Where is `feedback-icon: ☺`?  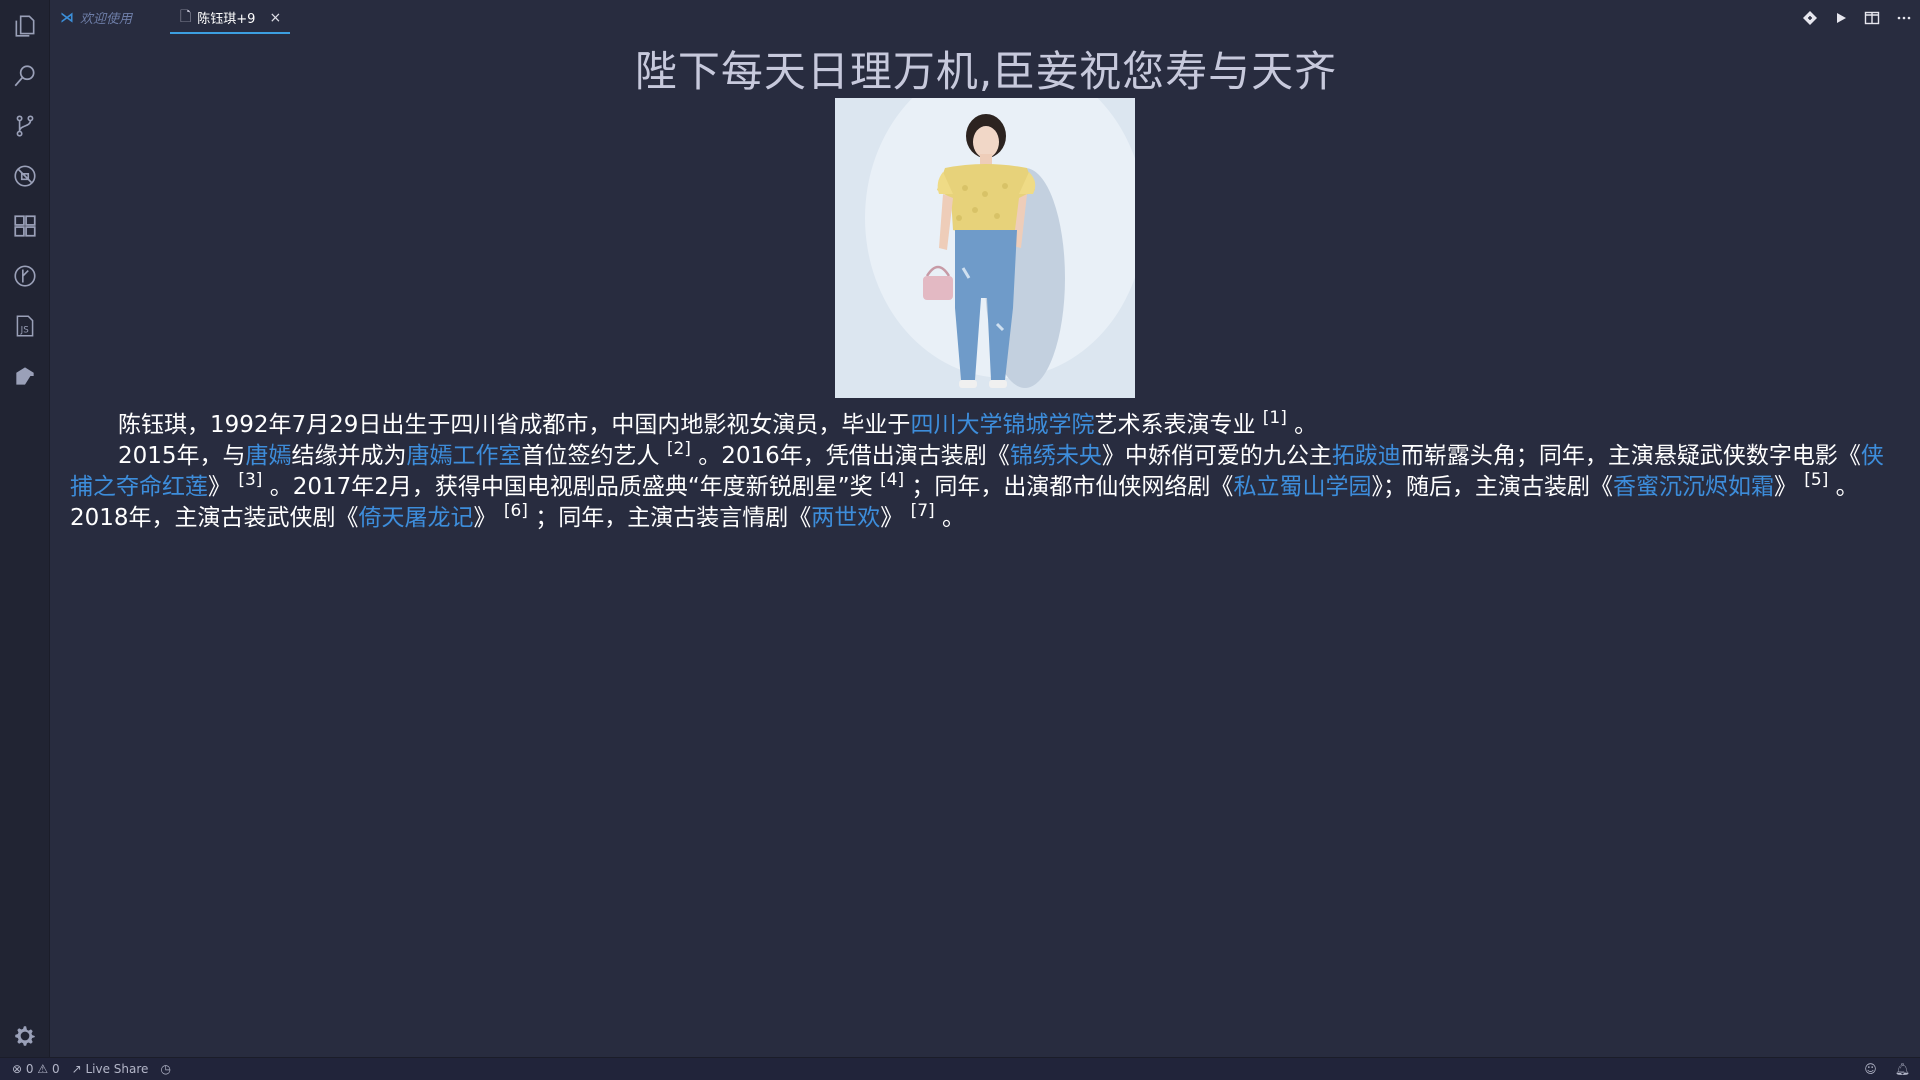
feedback-icon: ☺ is located at coordinates (1870, 1069).